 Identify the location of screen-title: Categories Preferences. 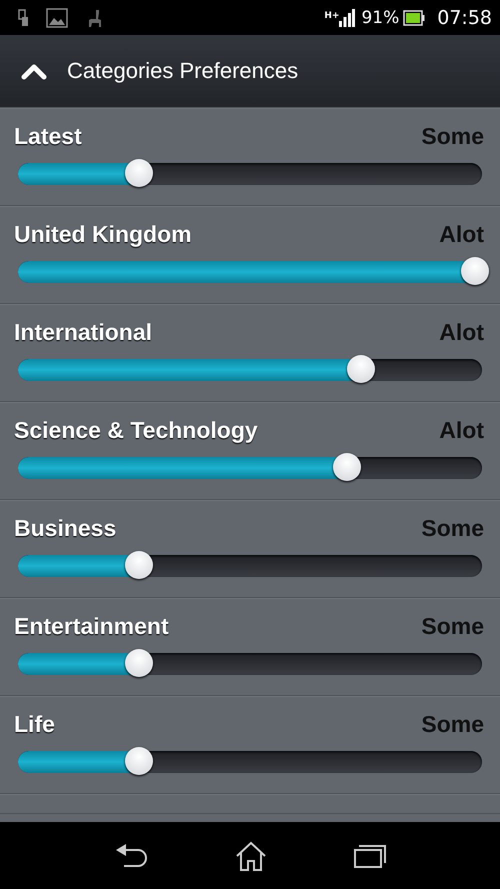
(182, 71).